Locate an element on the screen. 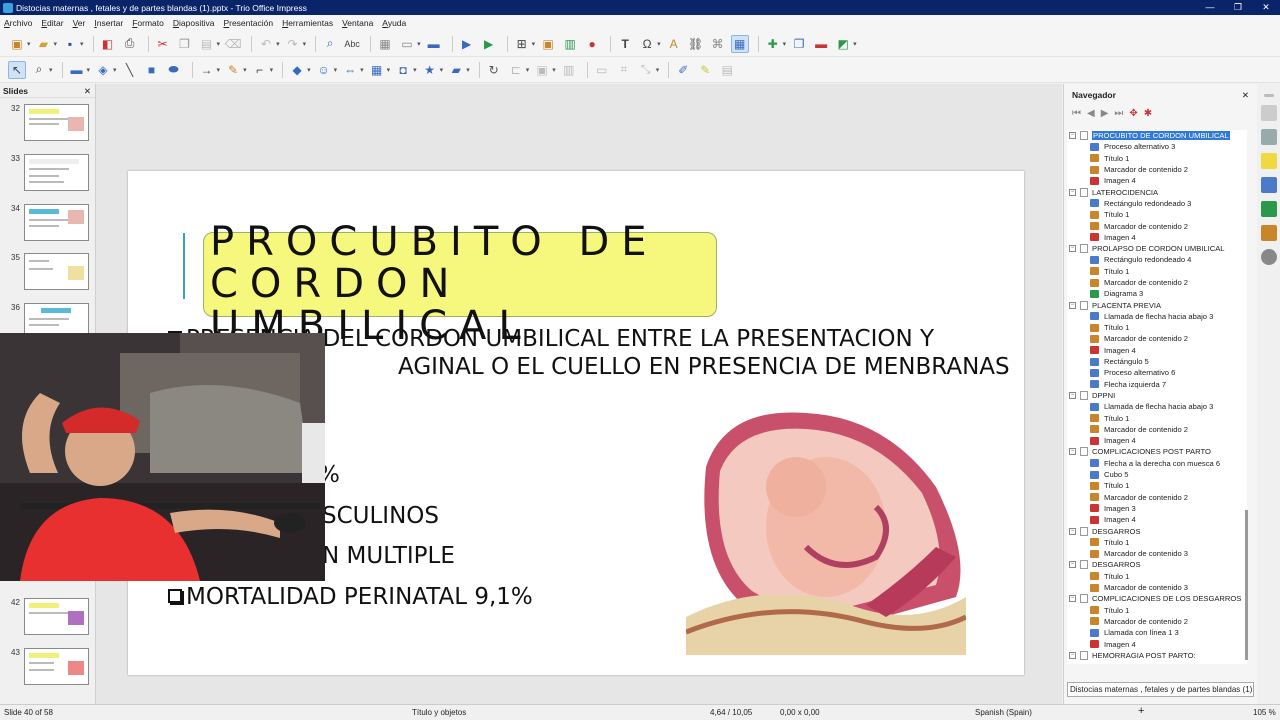  slide-thumbnail: 34 is located at coordinates (48, 224).